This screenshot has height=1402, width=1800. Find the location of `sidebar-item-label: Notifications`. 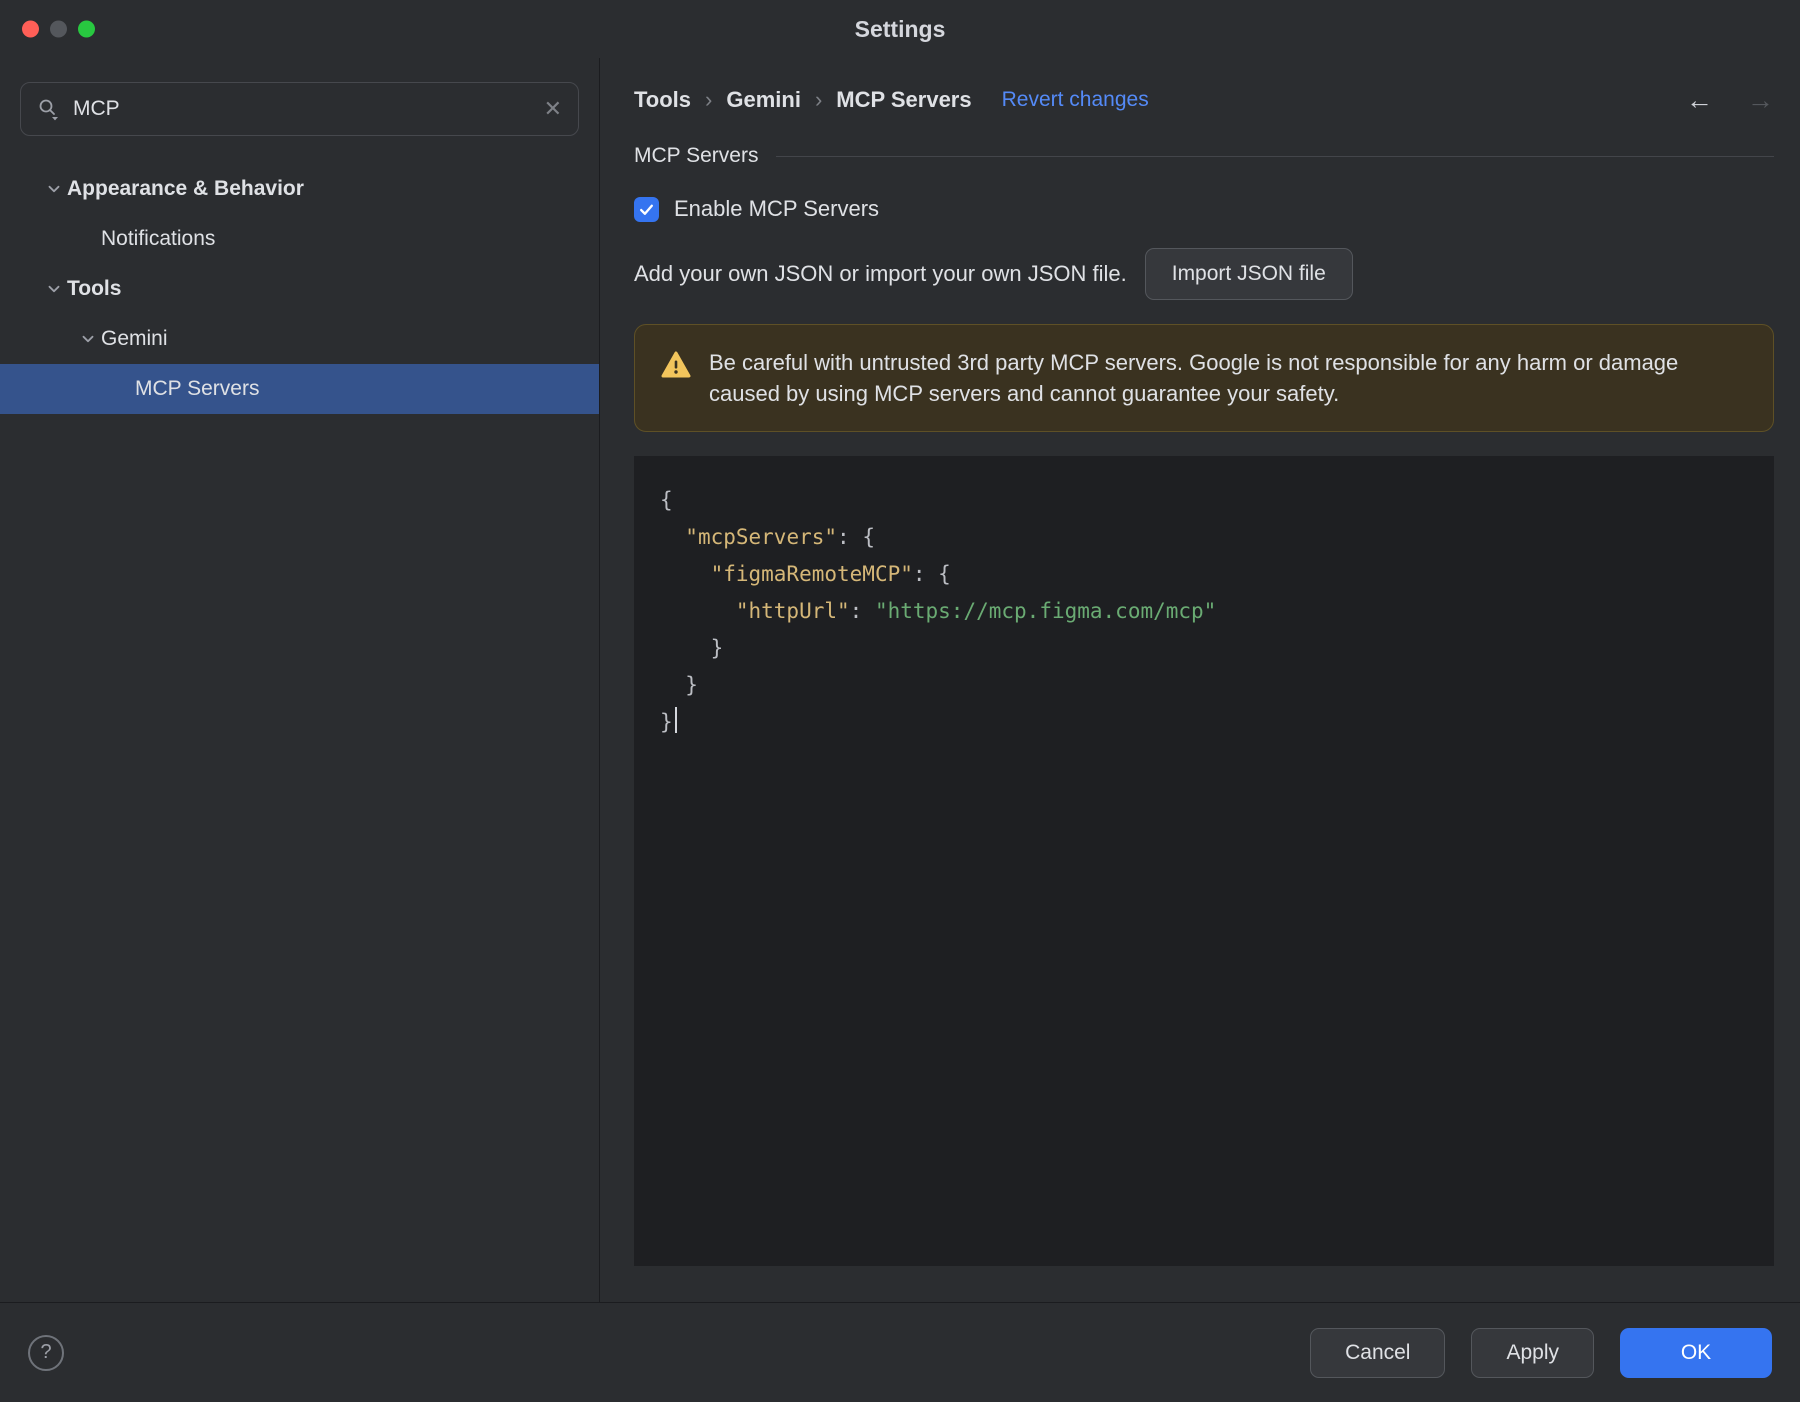

sidebar-item-label: Notifications is located at coordinates (158, 238).